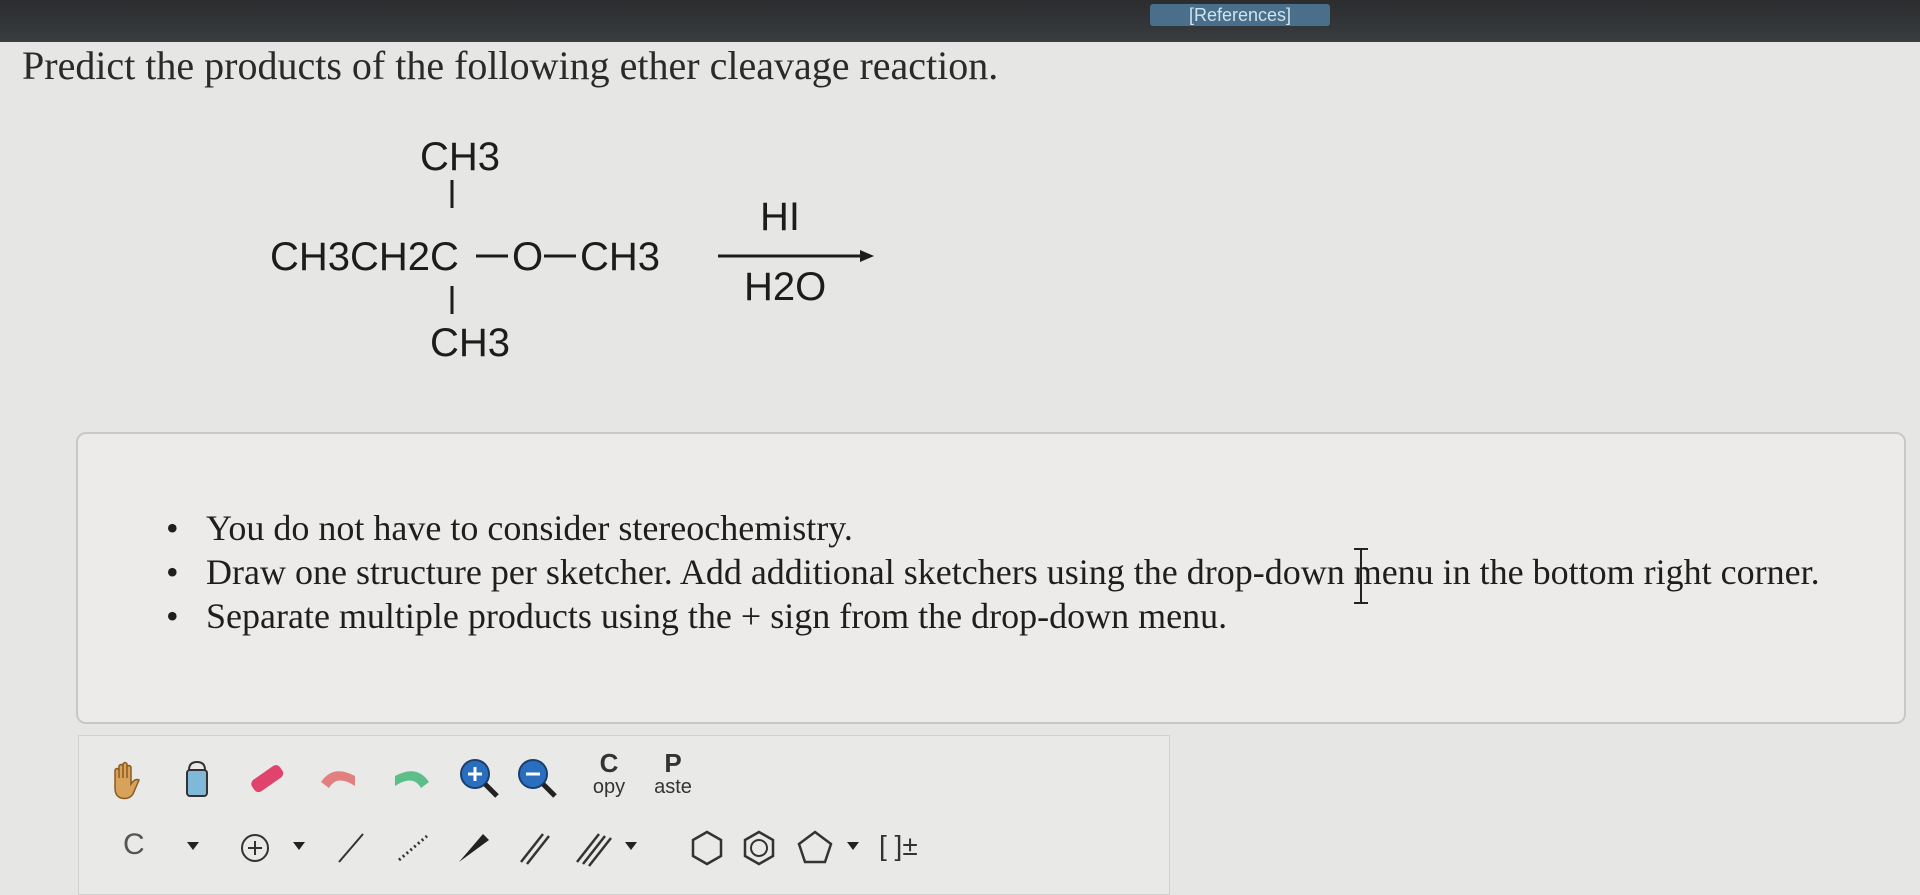  I want to click on single-bond-icon, so click(351, 848).